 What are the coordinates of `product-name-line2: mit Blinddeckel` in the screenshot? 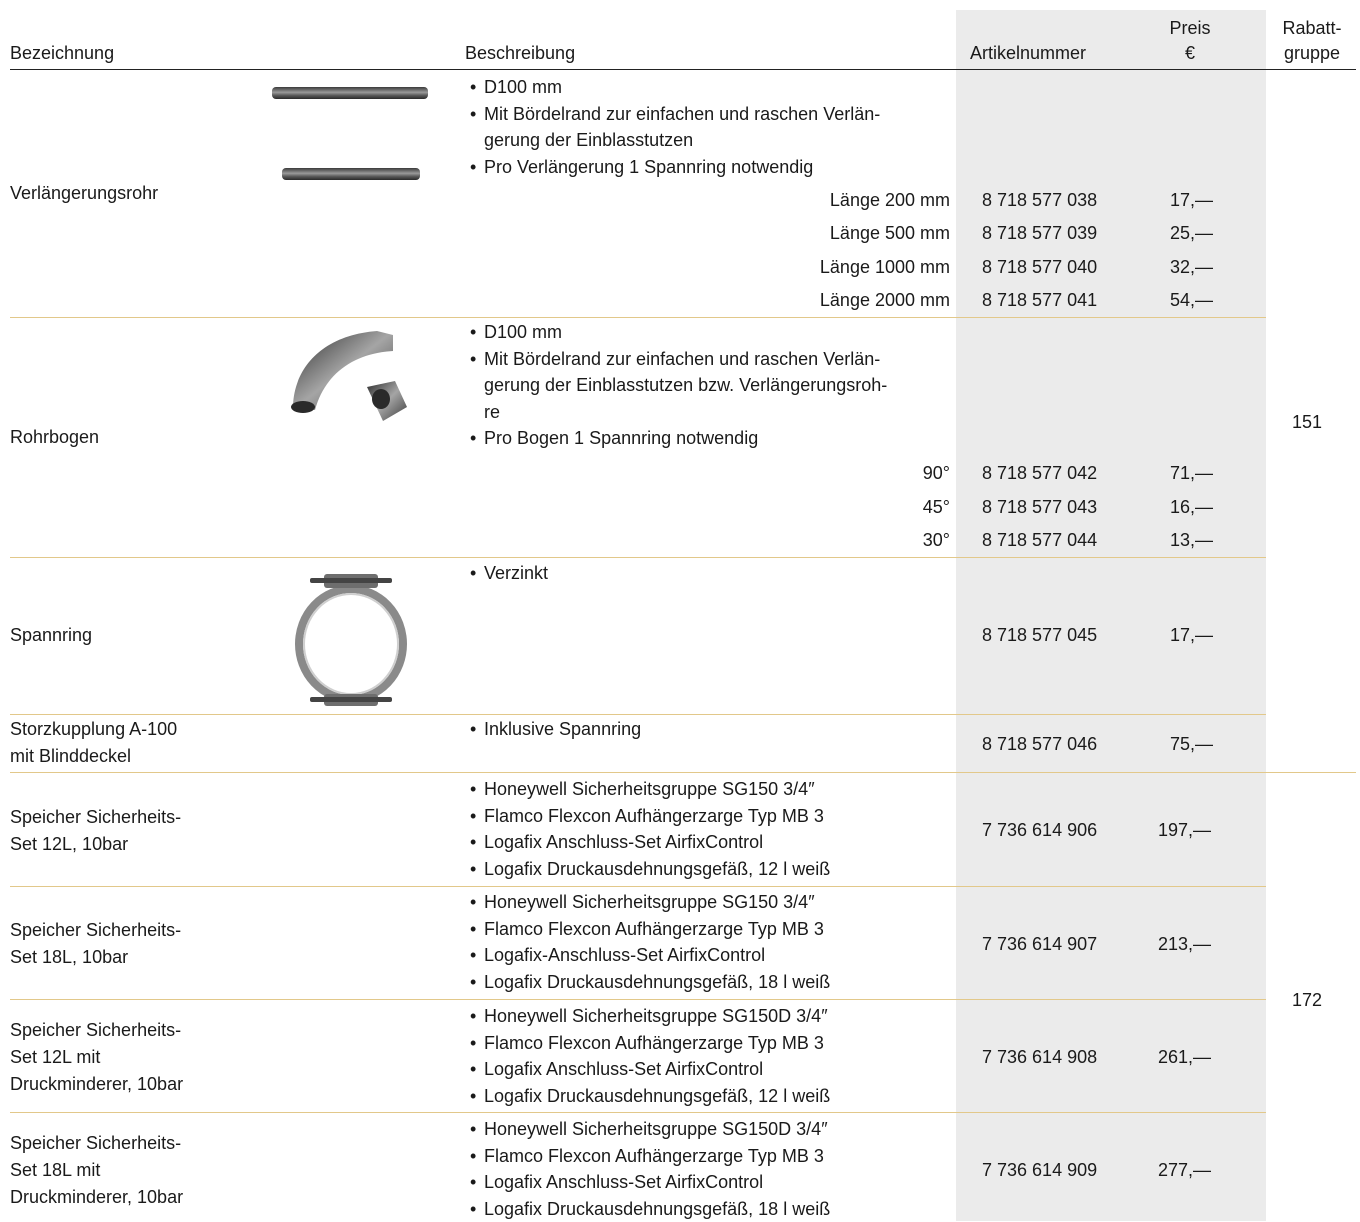 It's located at (70, 756).